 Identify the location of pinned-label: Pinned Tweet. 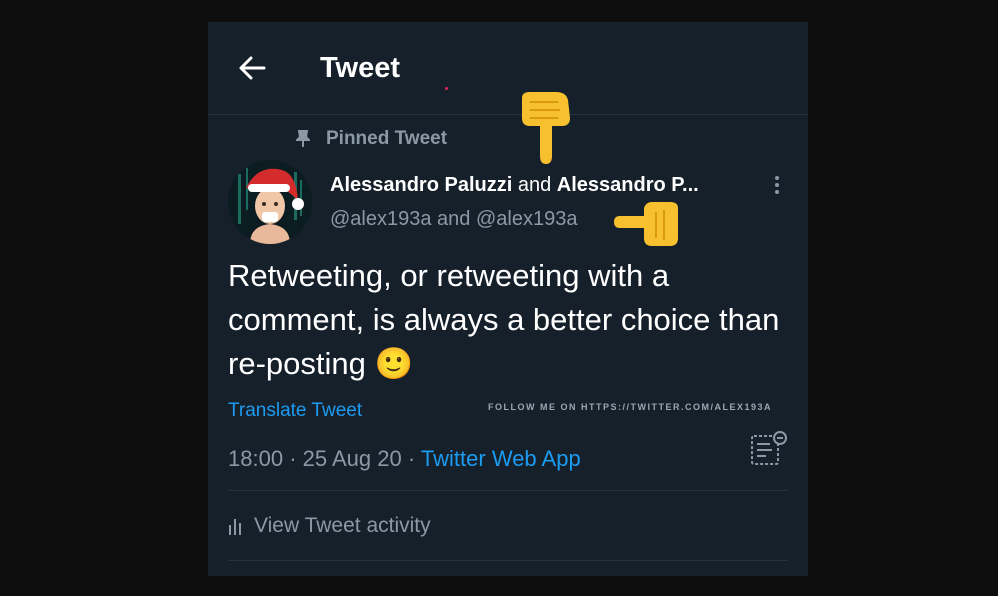
(387, 138).